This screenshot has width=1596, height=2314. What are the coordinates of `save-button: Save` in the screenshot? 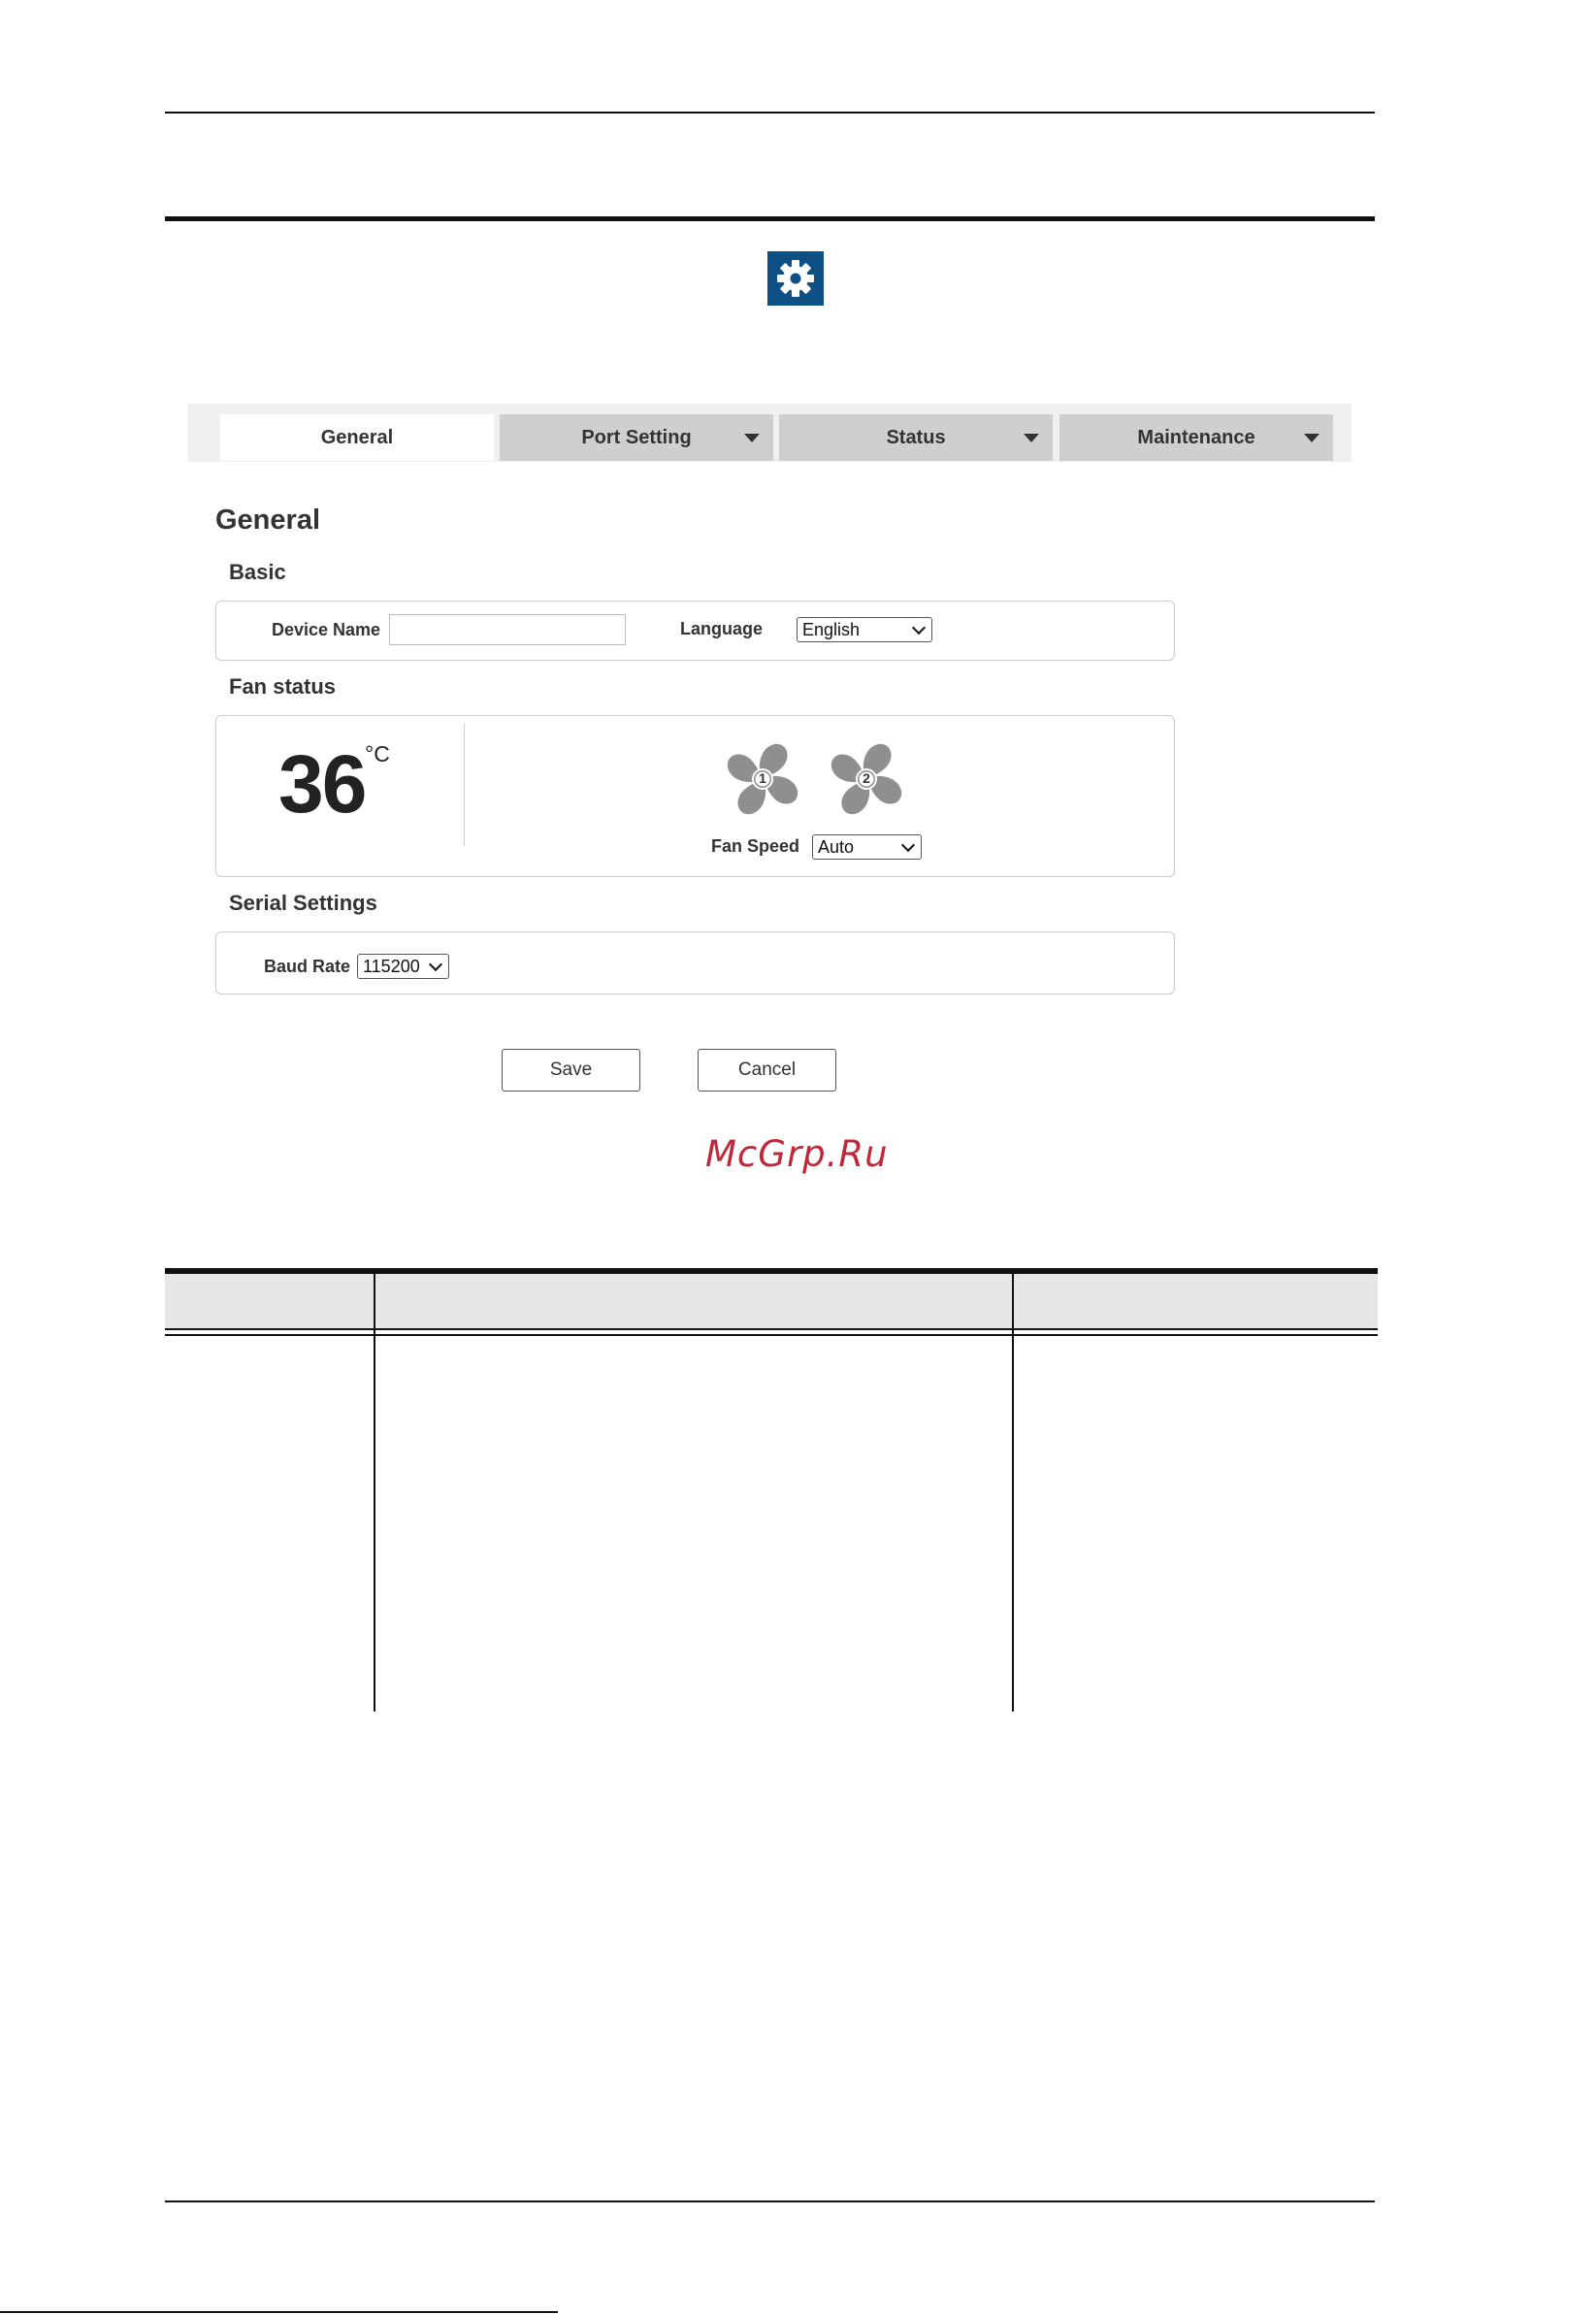 It's located at (571, 1070).